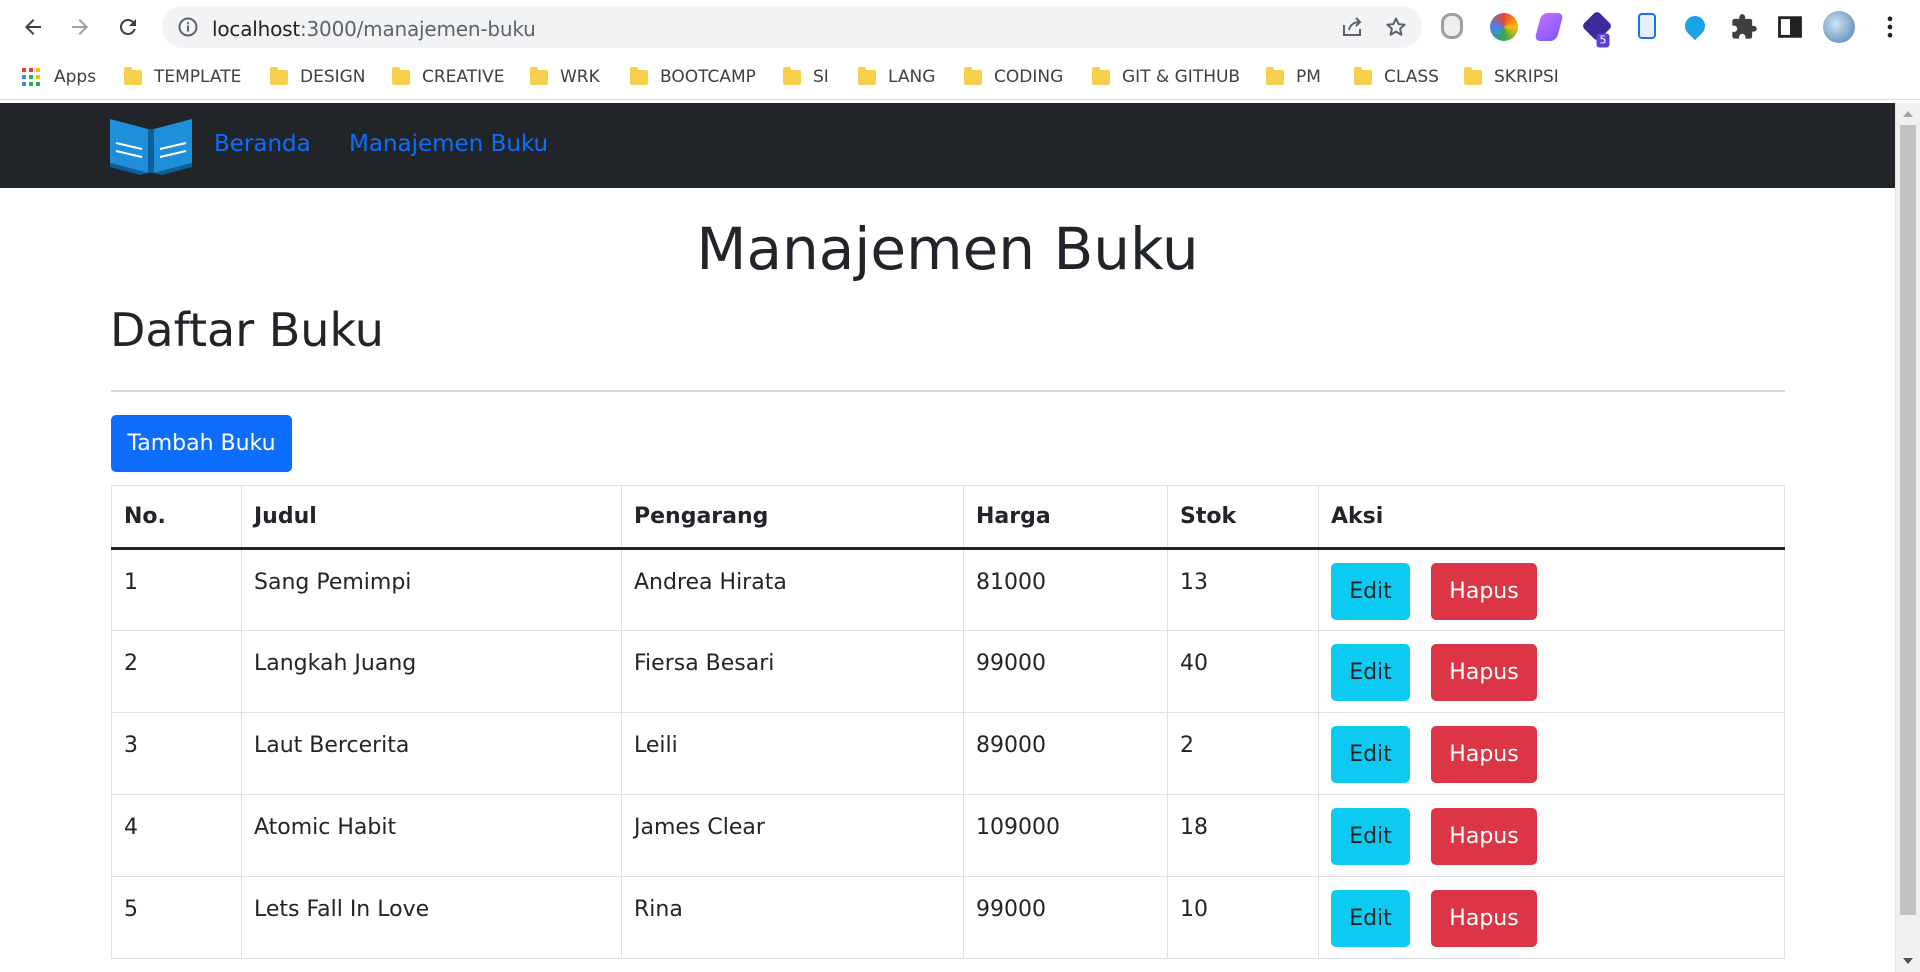 The height and width of the screenshot is (972, 1920). Describe the element at coordinates (431, 917) in the screenshot. I see `cell-judul: Lets Fall In Love` at that location.